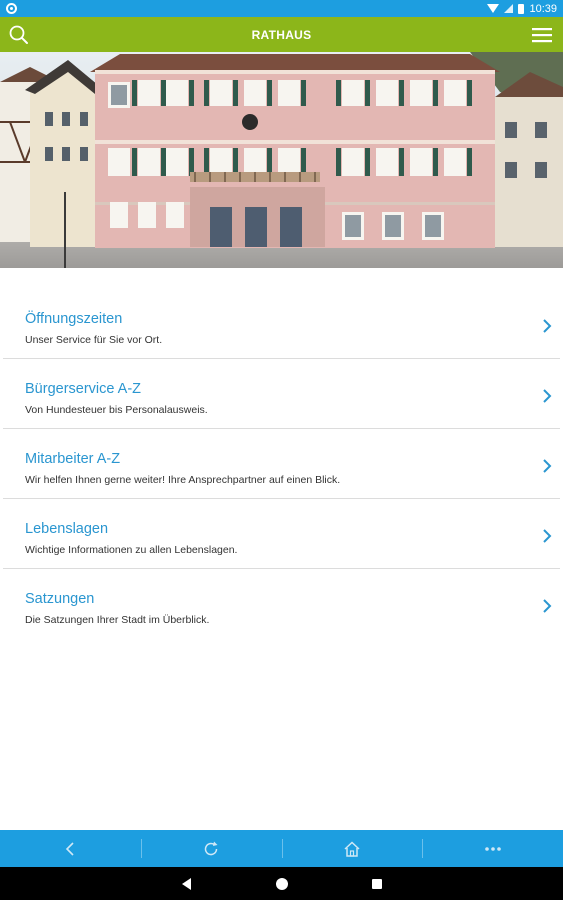 The width and height of the screenshot is (563, 900). Describe the element at coordinates (493, 8) in the screenshot. I see `wifi-icon` at that location.